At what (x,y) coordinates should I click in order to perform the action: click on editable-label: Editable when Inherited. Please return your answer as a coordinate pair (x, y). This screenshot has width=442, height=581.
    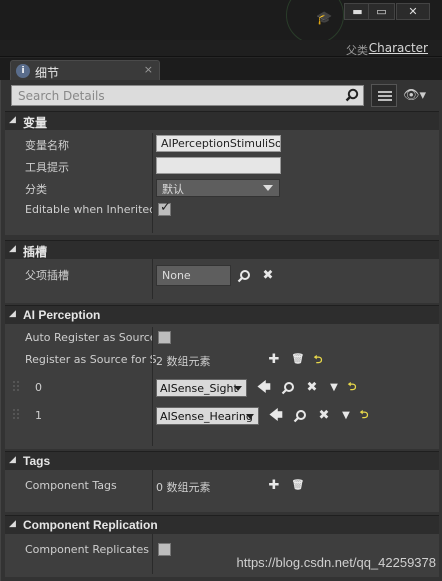
    Looking at the image, I should click on (89, 209).